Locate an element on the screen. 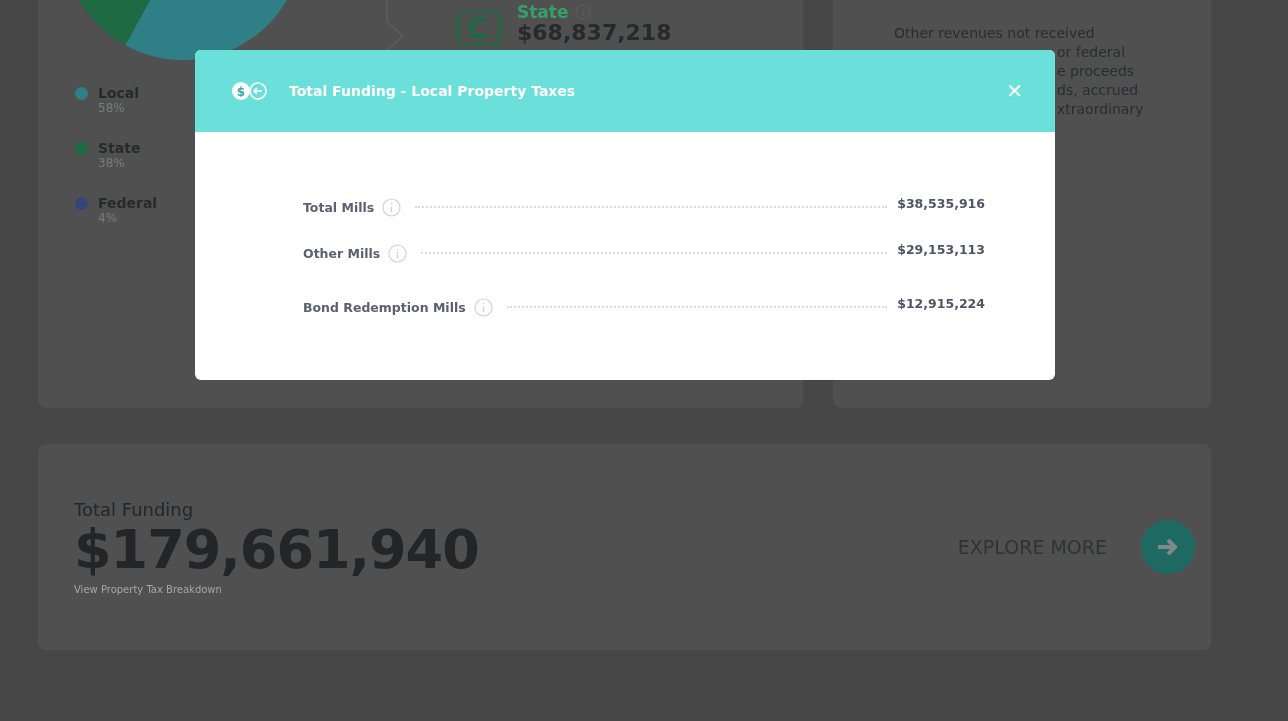 The width and height of the screenshot is (1288, 721). arrow-button is located at coordinates (1168, 547).